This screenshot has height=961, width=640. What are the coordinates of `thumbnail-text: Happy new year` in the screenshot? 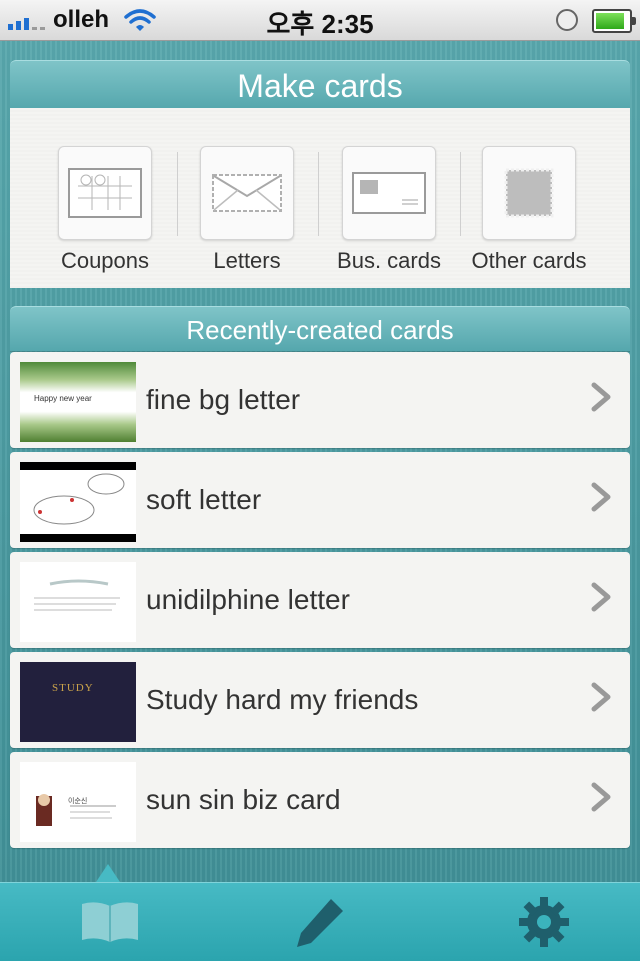 It's located at (63, 398).